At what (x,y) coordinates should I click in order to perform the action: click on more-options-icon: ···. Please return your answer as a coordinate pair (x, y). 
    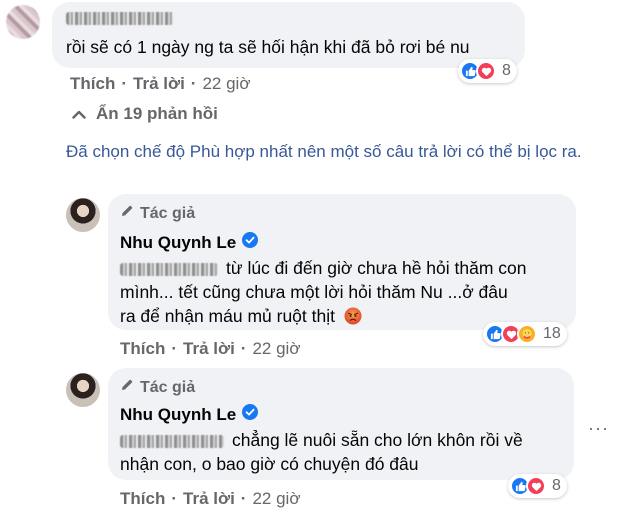
    Looking at the image, I should click on (598, 428).